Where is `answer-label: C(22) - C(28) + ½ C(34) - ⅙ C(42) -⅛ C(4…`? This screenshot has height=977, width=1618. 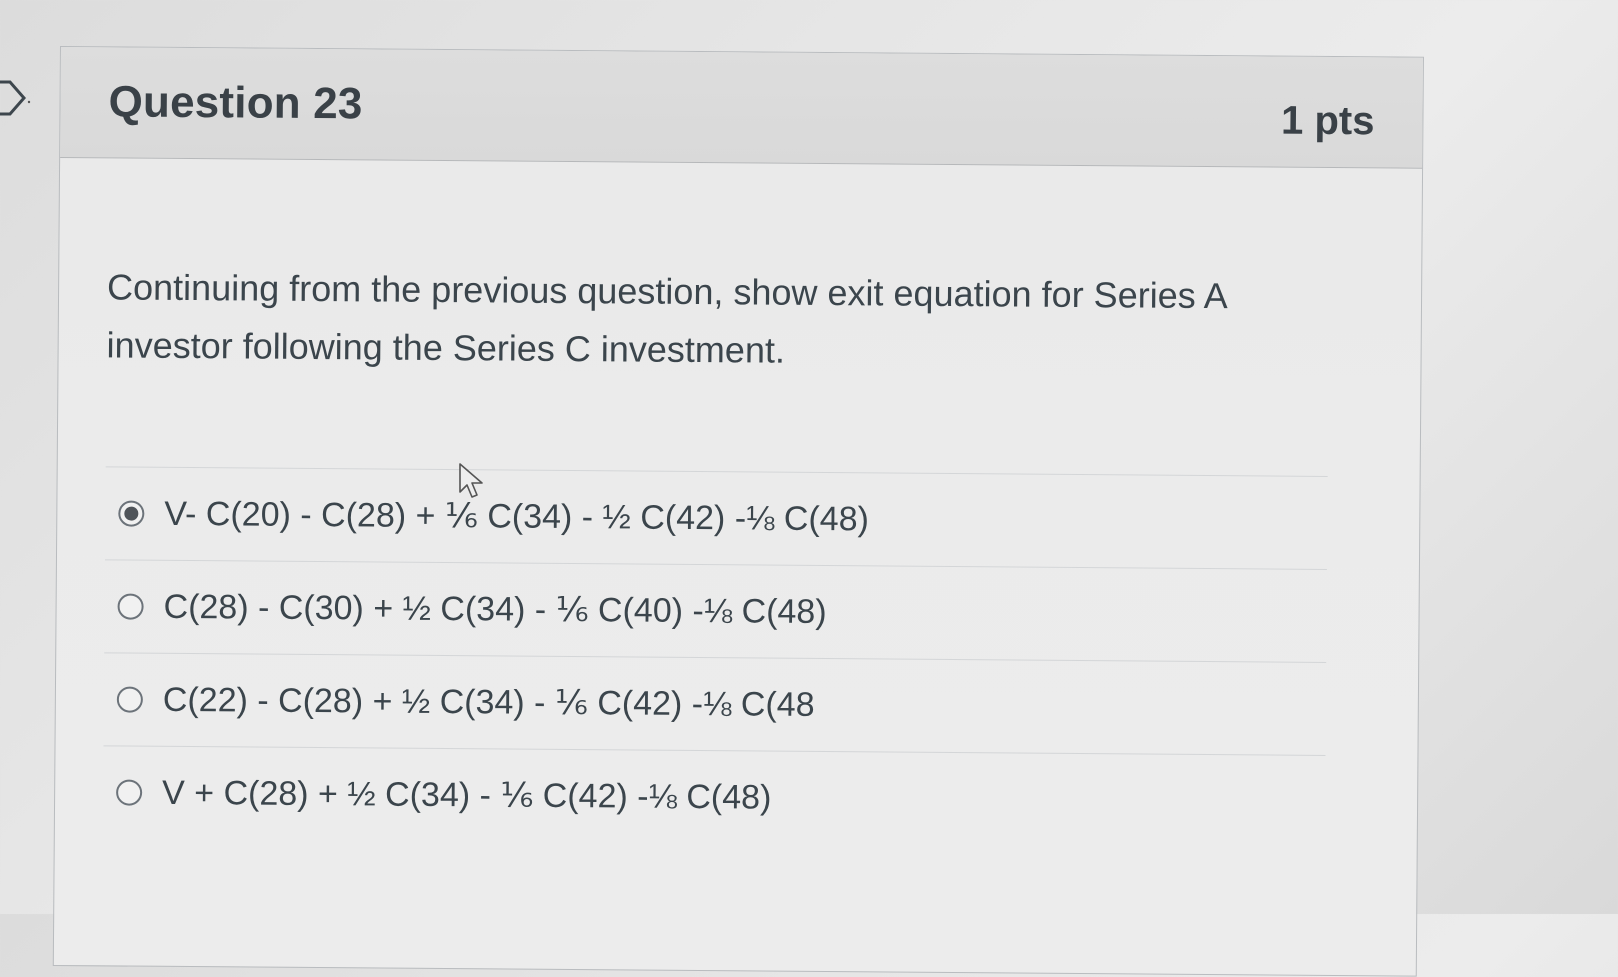
answer-label: C(22) - C(28) + ½ C(34) - ⅙ C(42) -⅛ C(4… is located at coordinates (488, 702).